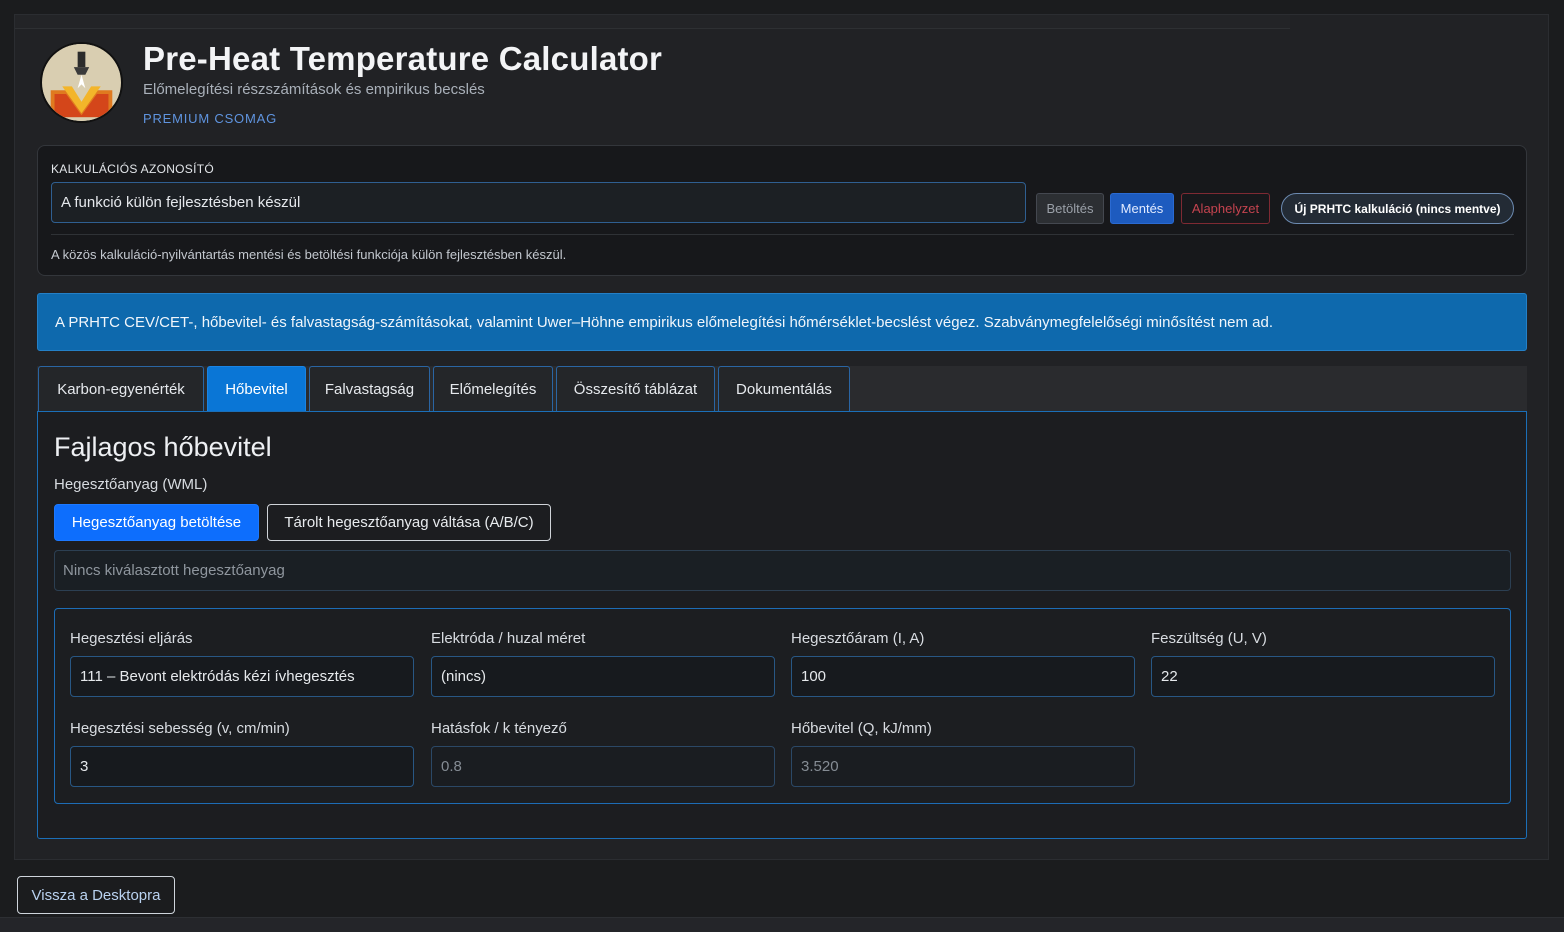 The image size is (1564, 932). I want to click on calc-id-input: A funkció külön fejlesztésben készül, so click(538, 202).